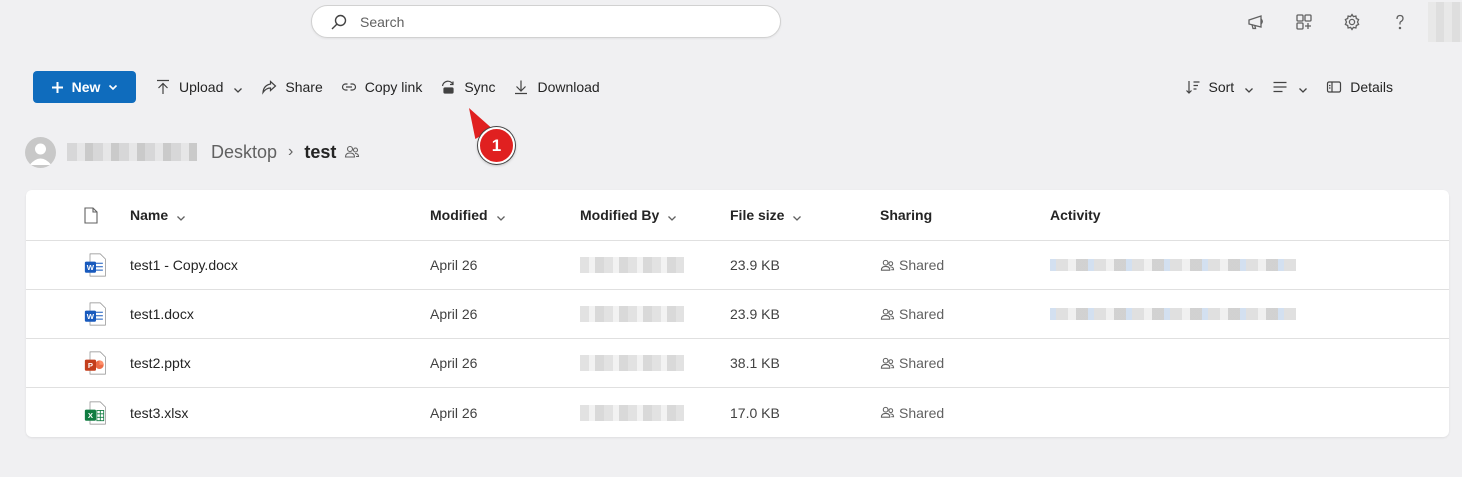 The image size is (1462, 477). Describe the element at coordinates (906, 215) in the screenshot. I see `column-header-sharing: Sharing` at that location.